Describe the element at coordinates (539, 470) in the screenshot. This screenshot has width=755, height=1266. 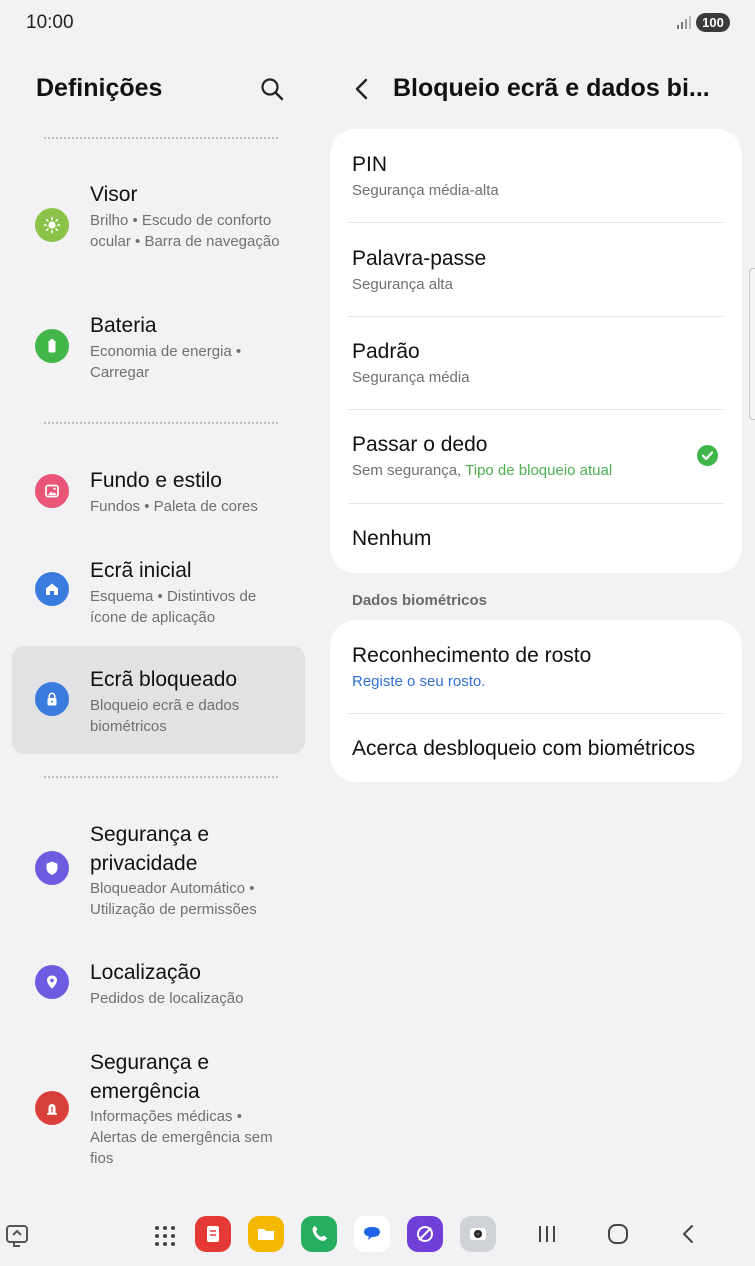
I see `current-lock-type-label: Tipo de bloqueio atual` at that location.